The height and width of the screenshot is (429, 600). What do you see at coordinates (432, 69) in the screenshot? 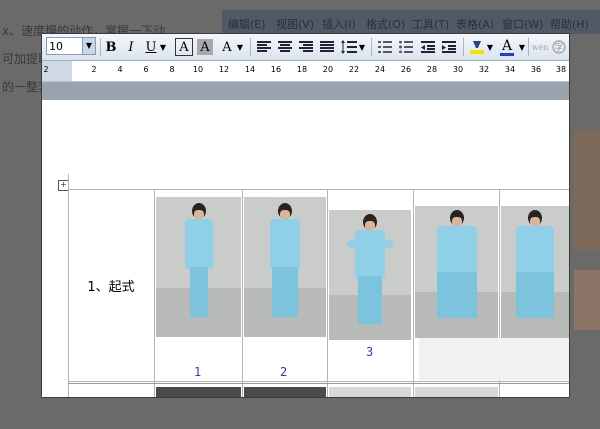
I see `ruler-tick: 28` at bounding box center [432, 69].